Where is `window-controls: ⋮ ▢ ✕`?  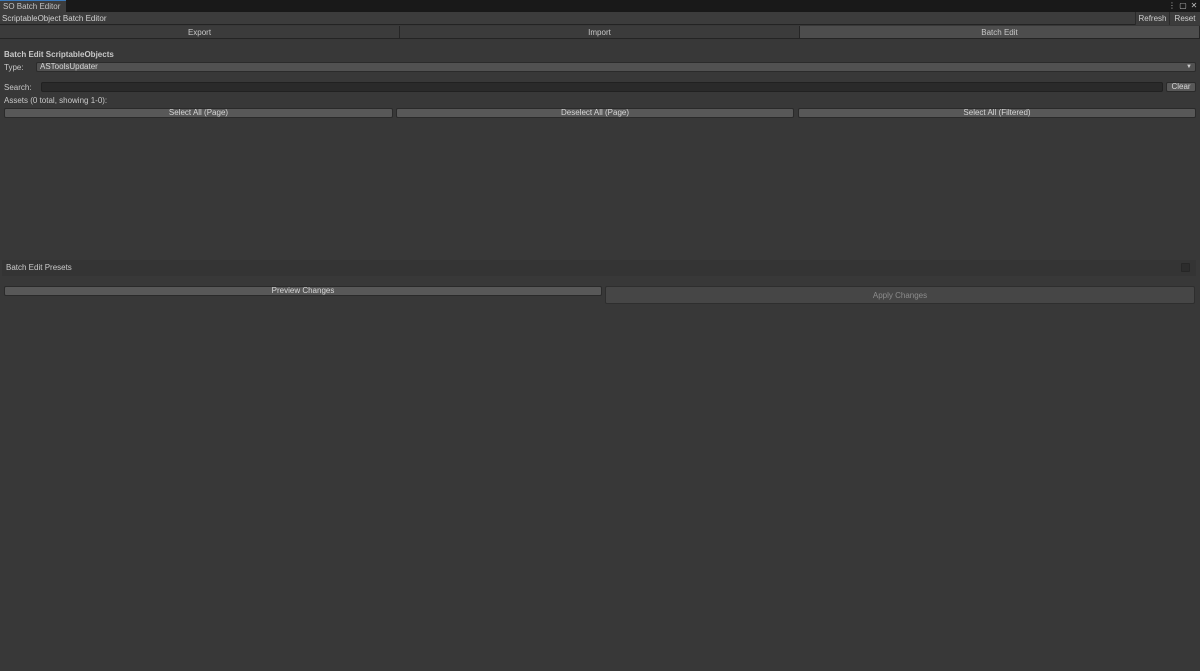 window-controls: ⋮ ▢ ✕ is located at coordinates (1183, 6).